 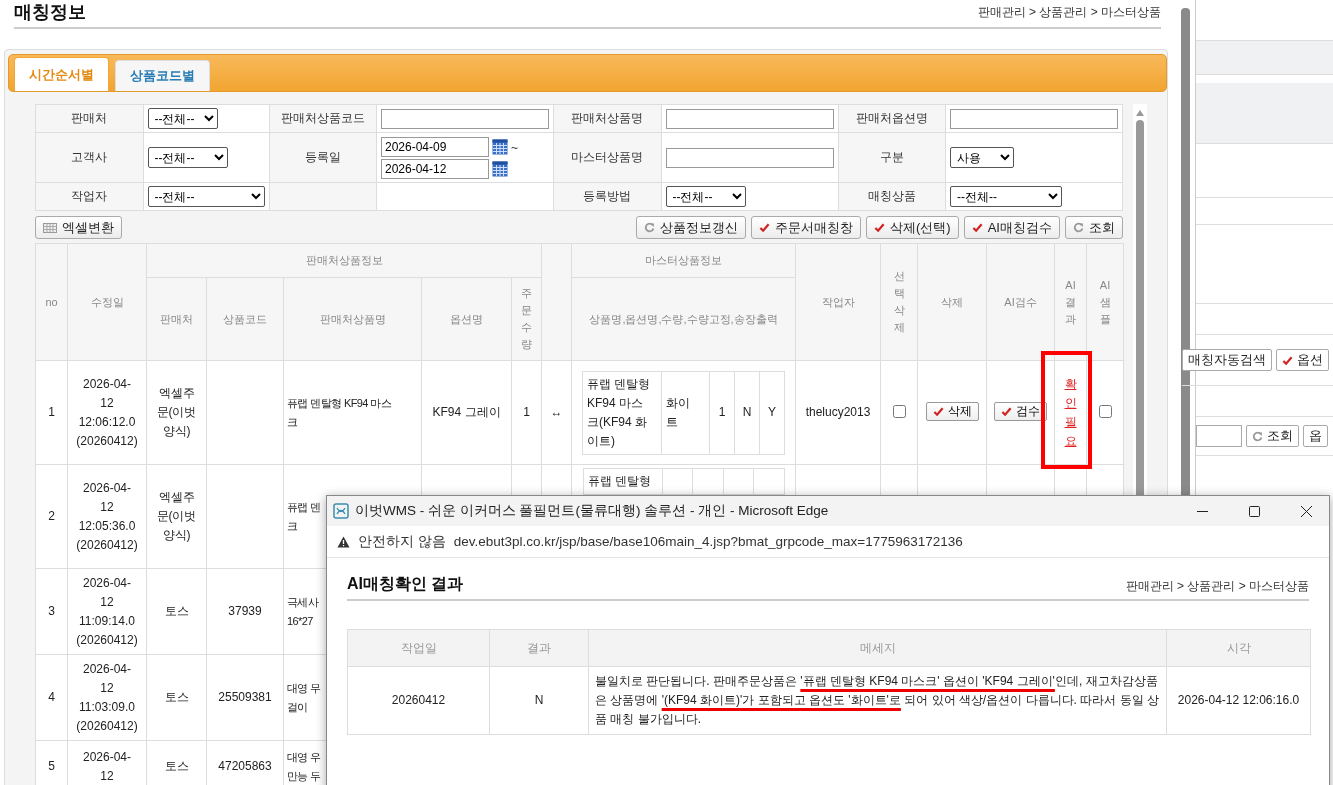 What do you see at coordinates (89, 157) in the screenshot?
I see `filter-label: 고객사` at bounding box center [89, 157].